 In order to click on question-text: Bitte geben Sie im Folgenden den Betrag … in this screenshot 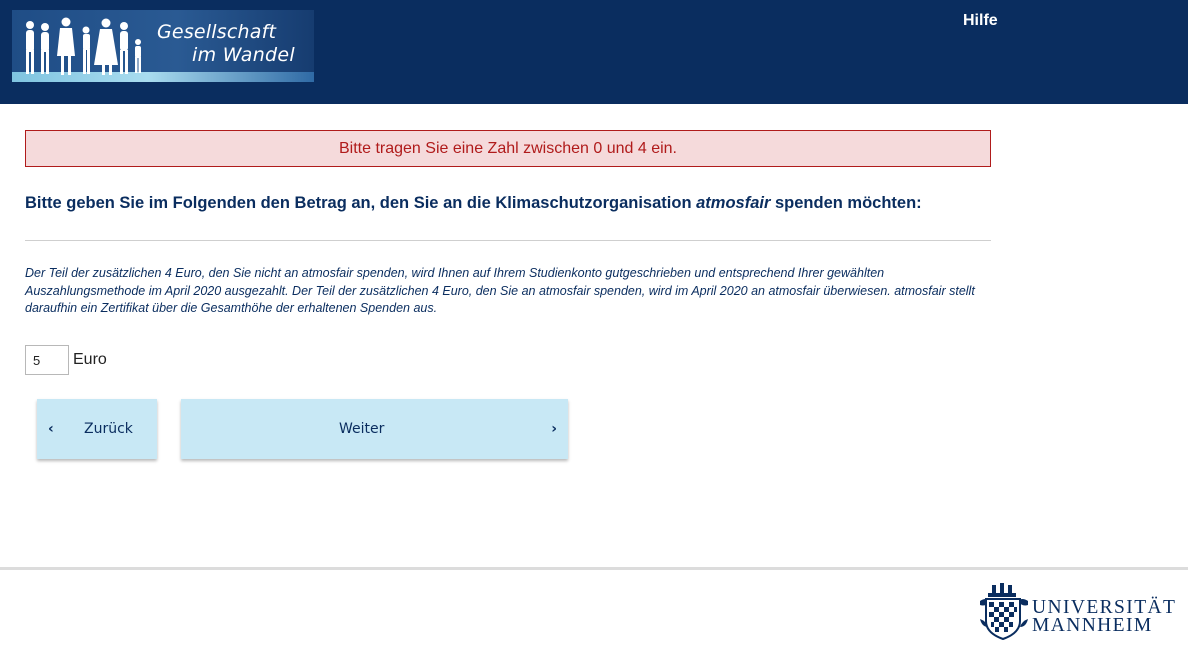, I will do `click(508, 203)`.